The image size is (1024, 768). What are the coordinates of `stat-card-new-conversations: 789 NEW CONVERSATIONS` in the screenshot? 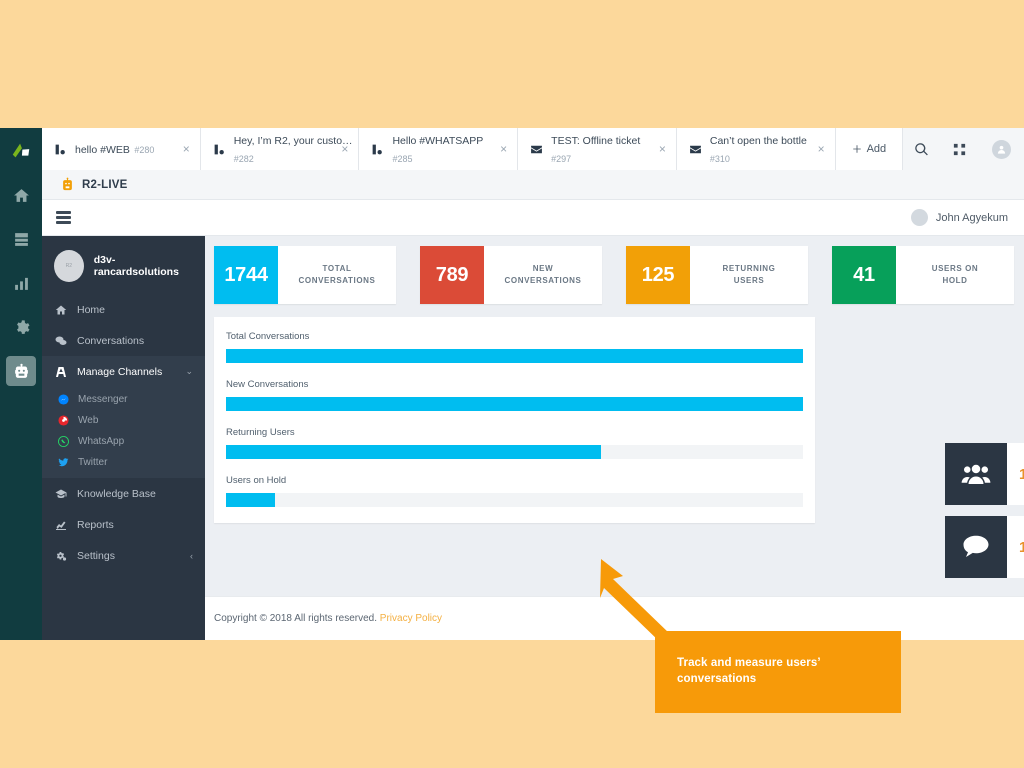 It's located at (511, 275).